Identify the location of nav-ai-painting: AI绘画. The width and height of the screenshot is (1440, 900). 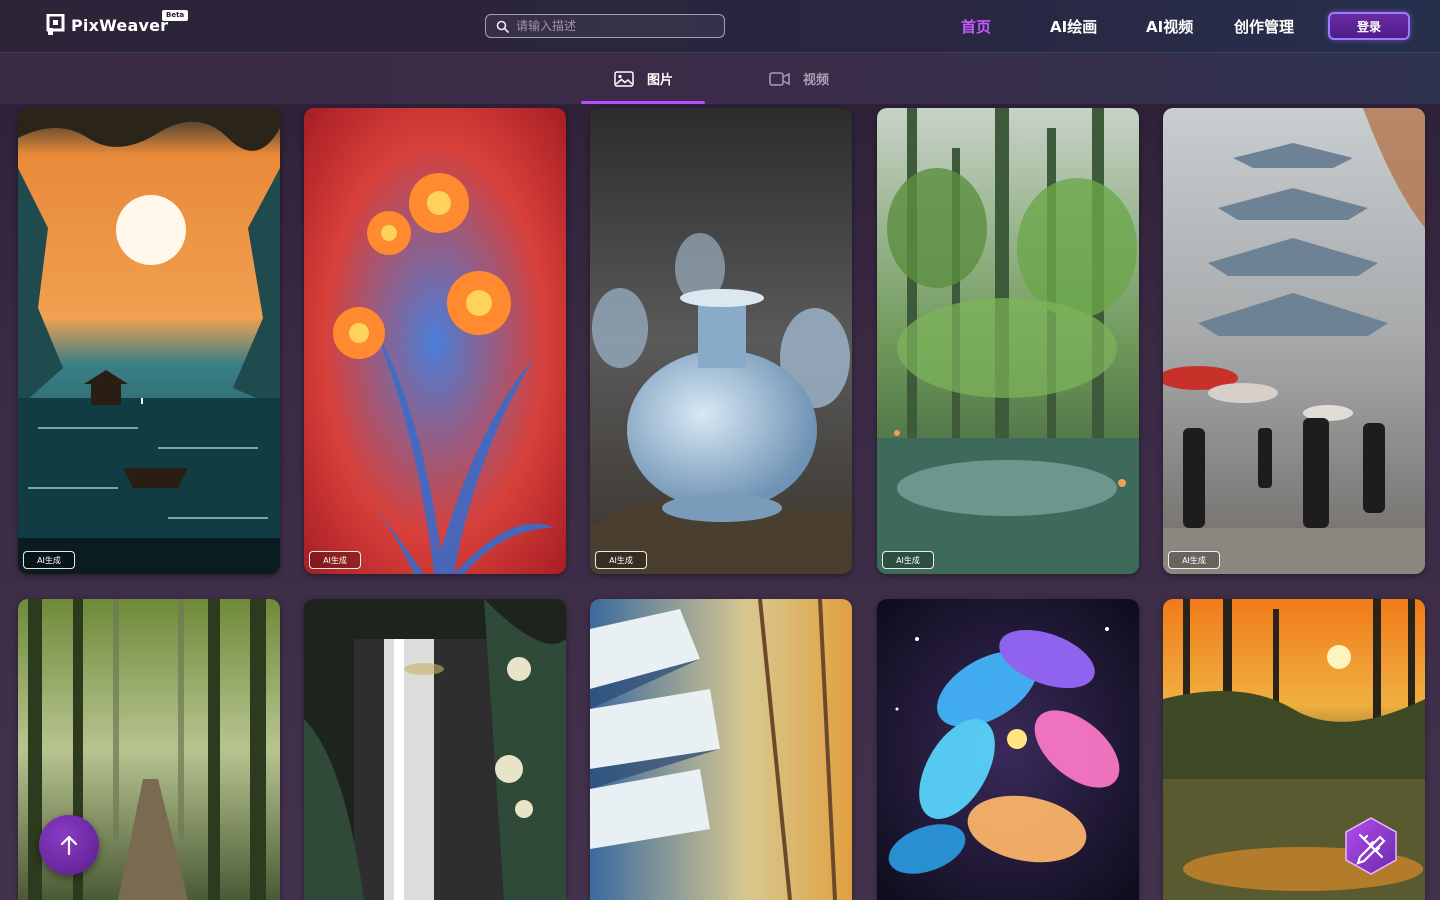
(1073, 26).